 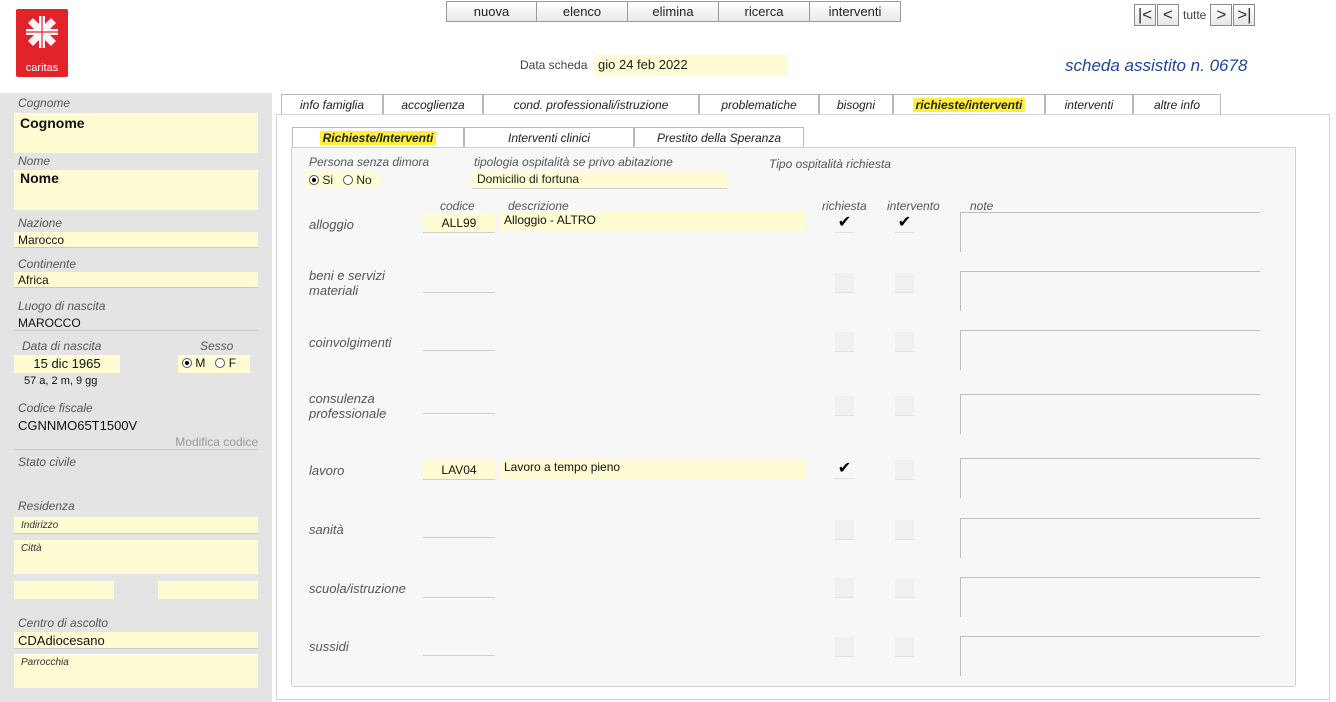 What do you see at coordinates (599, 180) in the screenshot?
I see `tipologia-field: Domicilio di fortuna` at bounding box center [599, 180].